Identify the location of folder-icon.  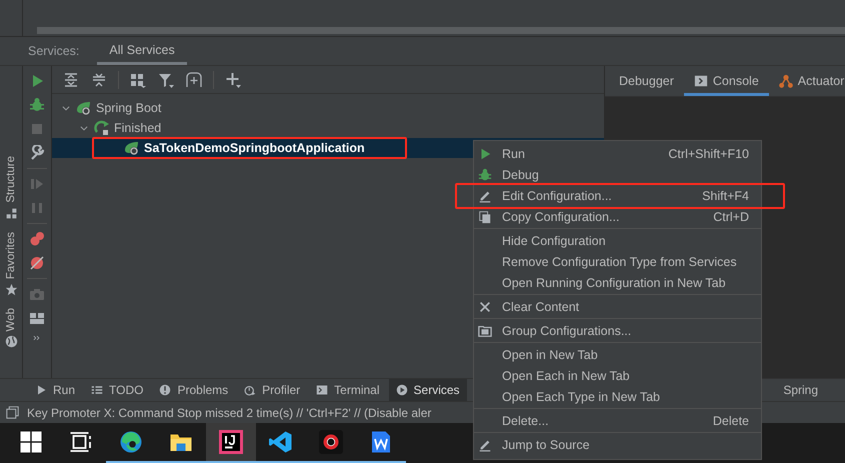
(485, 331).